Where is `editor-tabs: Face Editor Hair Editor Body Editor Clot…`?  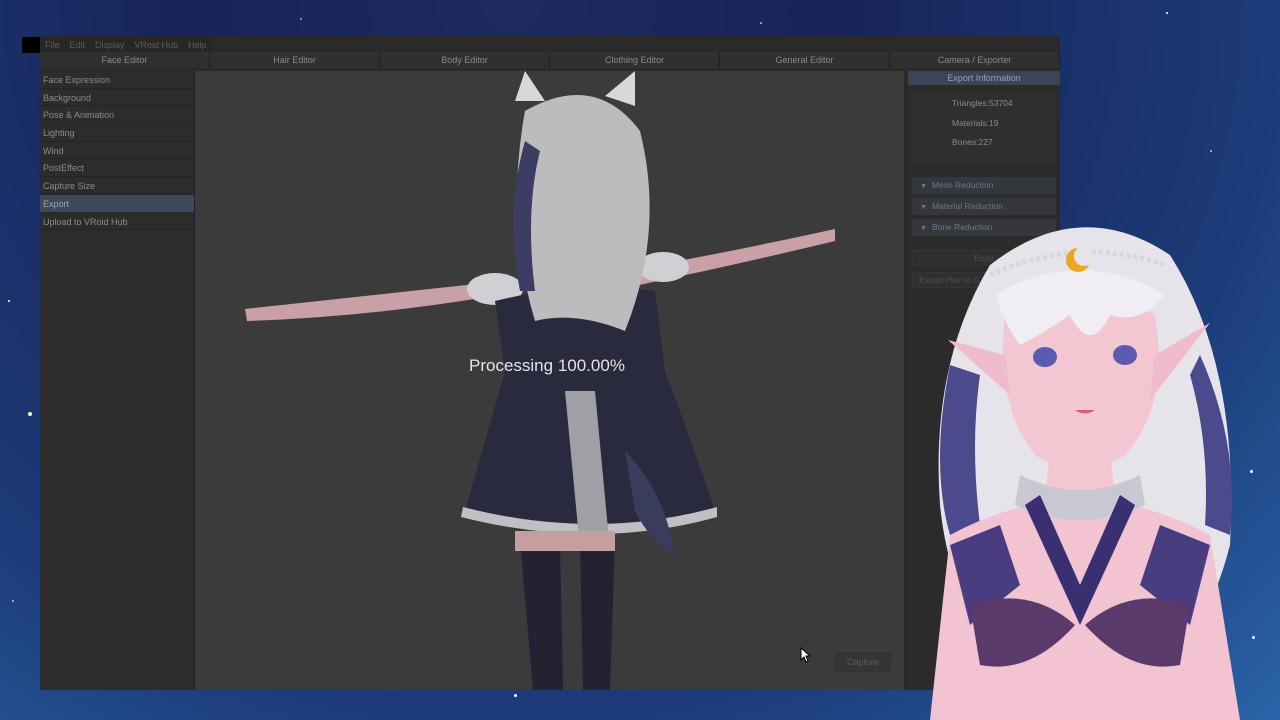 editor-tabs: Face Editor Hair Editor Body Editor Clot… is located at coordinates (550, 60).